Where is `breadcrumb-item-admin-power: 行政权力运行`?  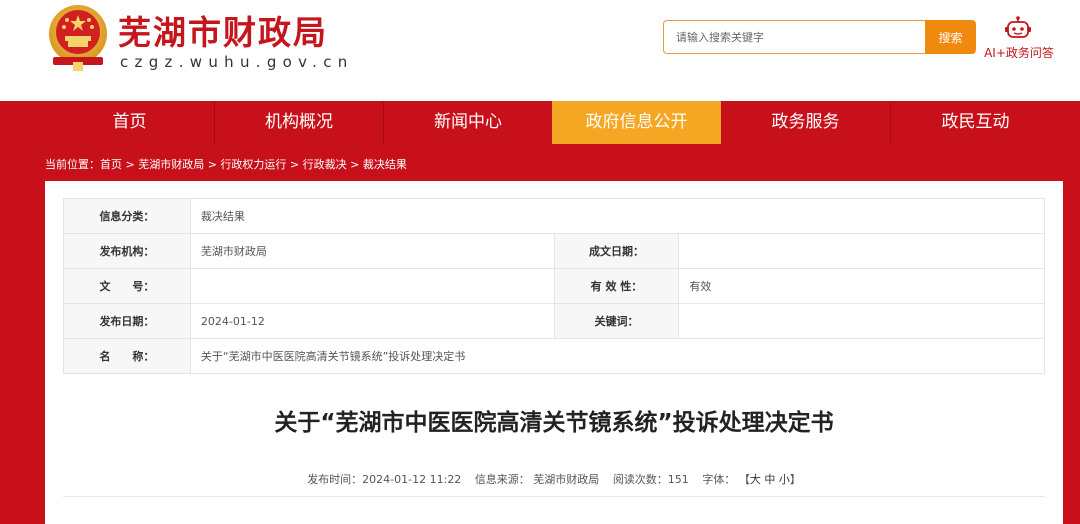 breadcrumb-item-admin-power: 行政权力运行 is located at coordinates (253, 164).